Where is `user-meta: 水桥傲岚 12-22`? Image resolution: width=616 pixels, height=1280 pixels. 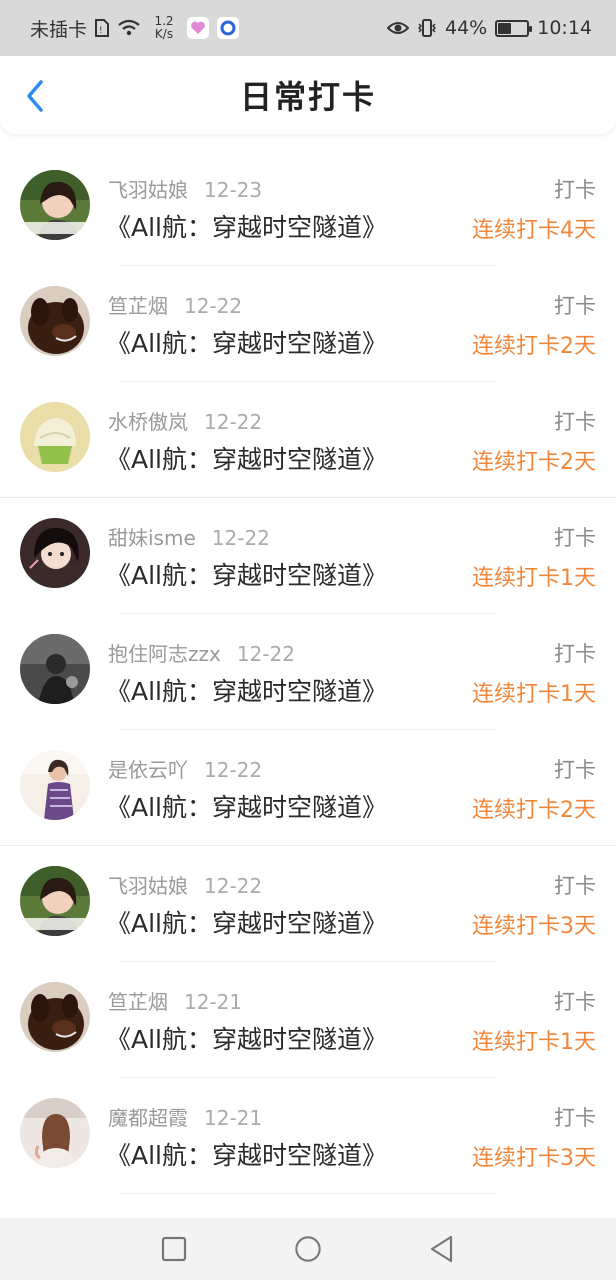 user-meta: 水桥傲岚 12-22 is located at coordinates (185, 420).